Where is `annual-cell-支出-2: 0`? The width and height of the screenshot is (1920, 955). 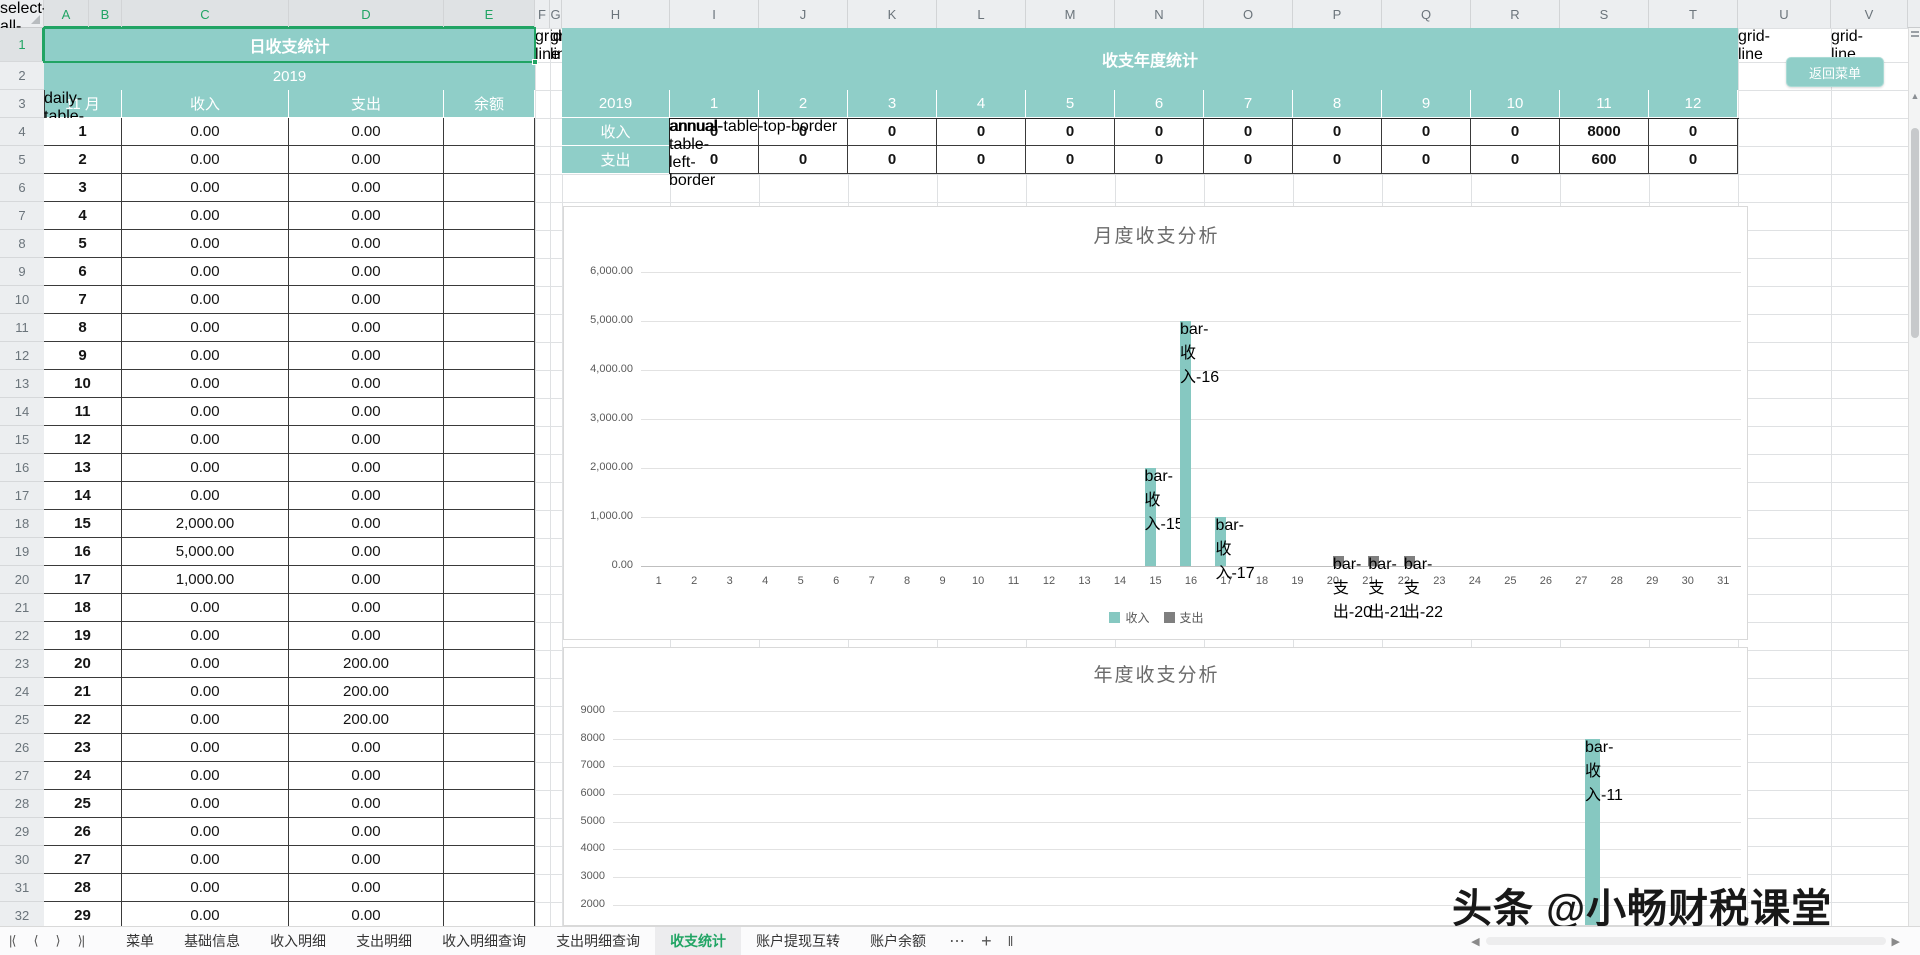
annual-cell-支出-2: 0 is located at coordinates (803, 160).